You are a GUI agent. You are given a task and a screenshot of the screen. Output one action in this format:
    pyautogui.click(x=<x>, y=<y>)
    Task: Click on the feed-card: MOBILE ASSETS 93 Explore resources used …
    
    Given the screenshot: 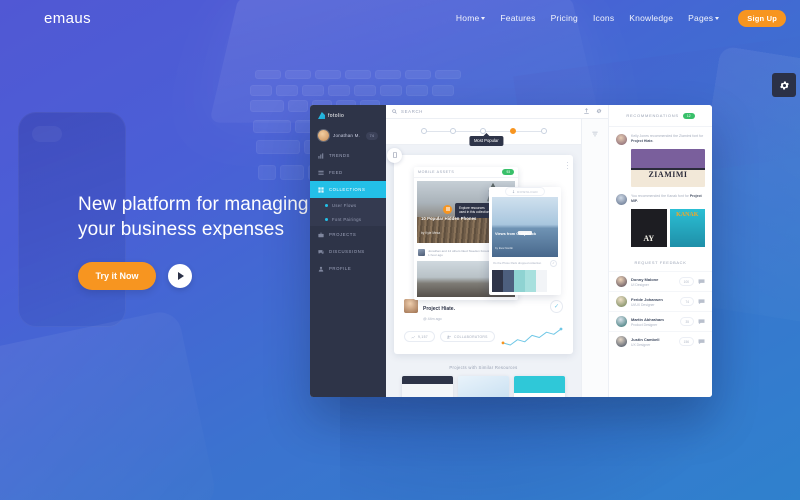 What is the action you would take?
    pyautogui.click(x=480, y=250)
    